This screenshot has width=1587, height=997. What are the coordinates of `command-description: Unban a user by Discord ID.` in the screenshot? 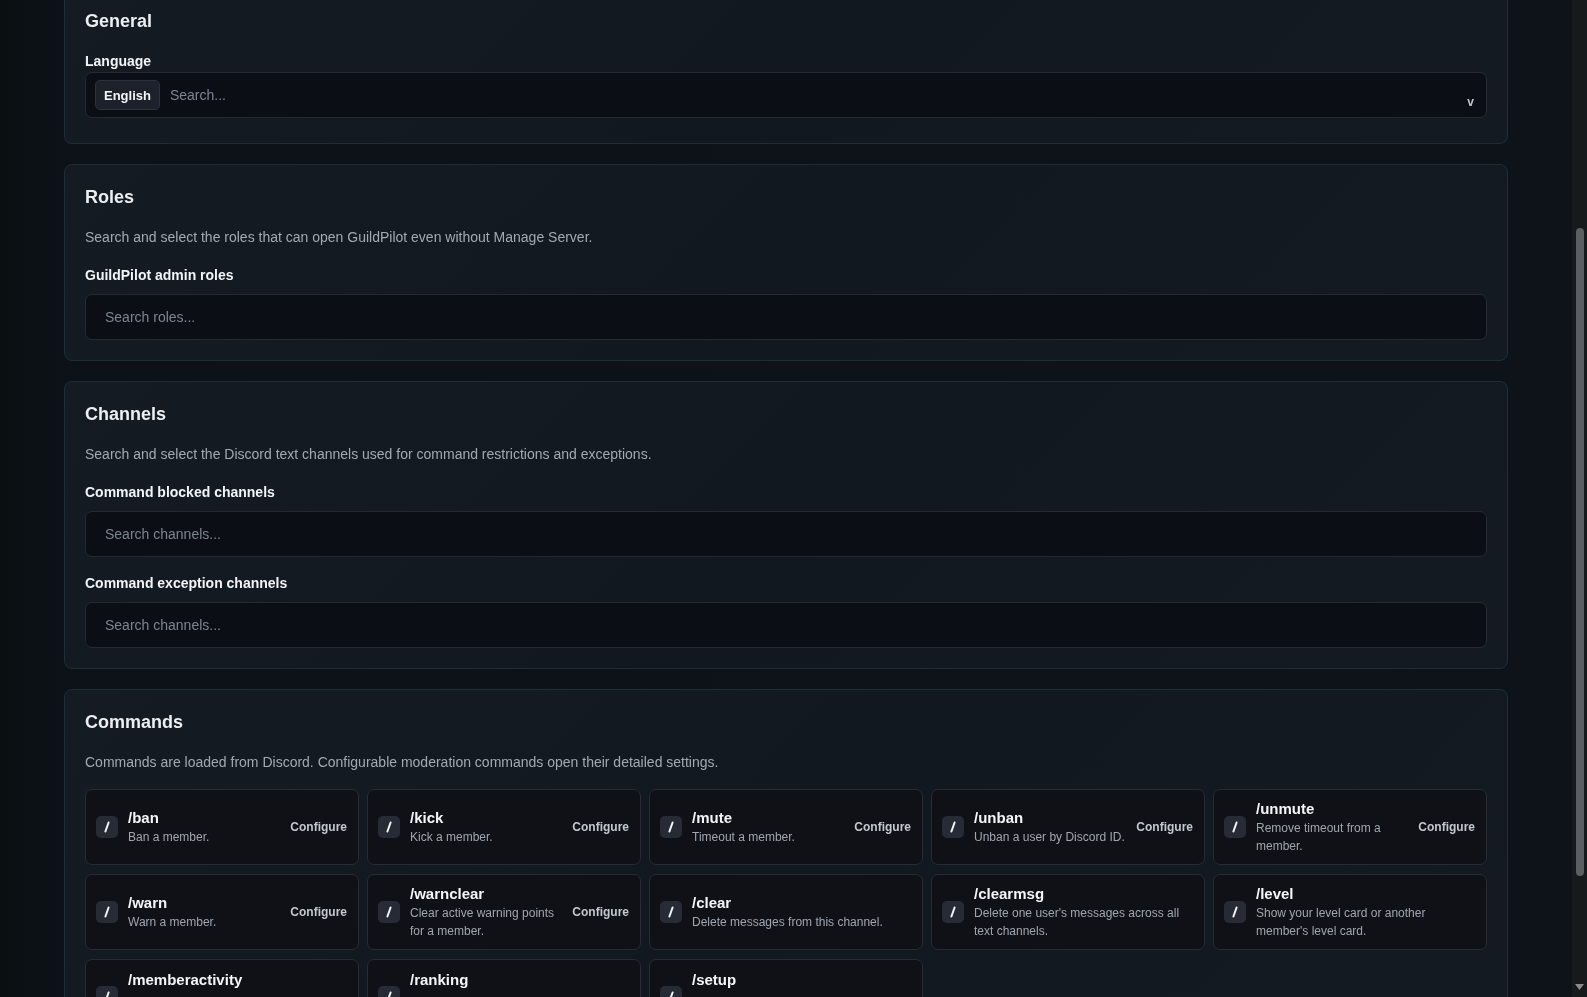 It's located at (1050, 837).